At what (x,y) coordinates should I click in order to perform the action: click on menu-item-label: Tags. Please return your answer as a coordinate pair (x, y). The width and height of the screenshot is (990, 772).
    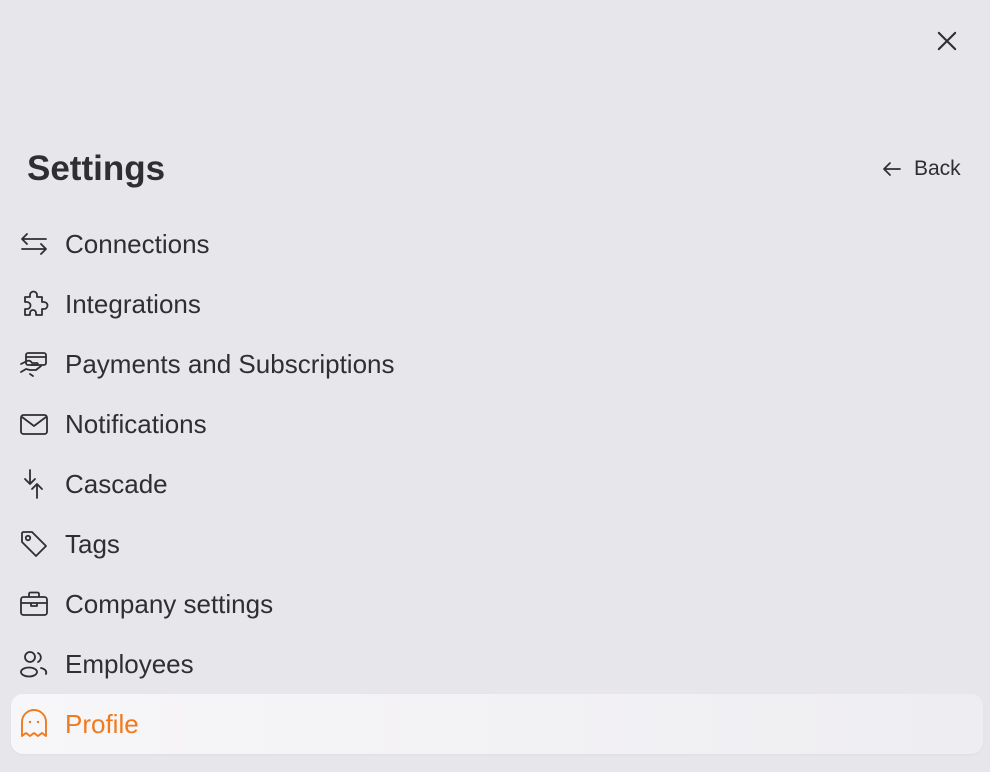
    Looking at the image, I should click on (92, 543).